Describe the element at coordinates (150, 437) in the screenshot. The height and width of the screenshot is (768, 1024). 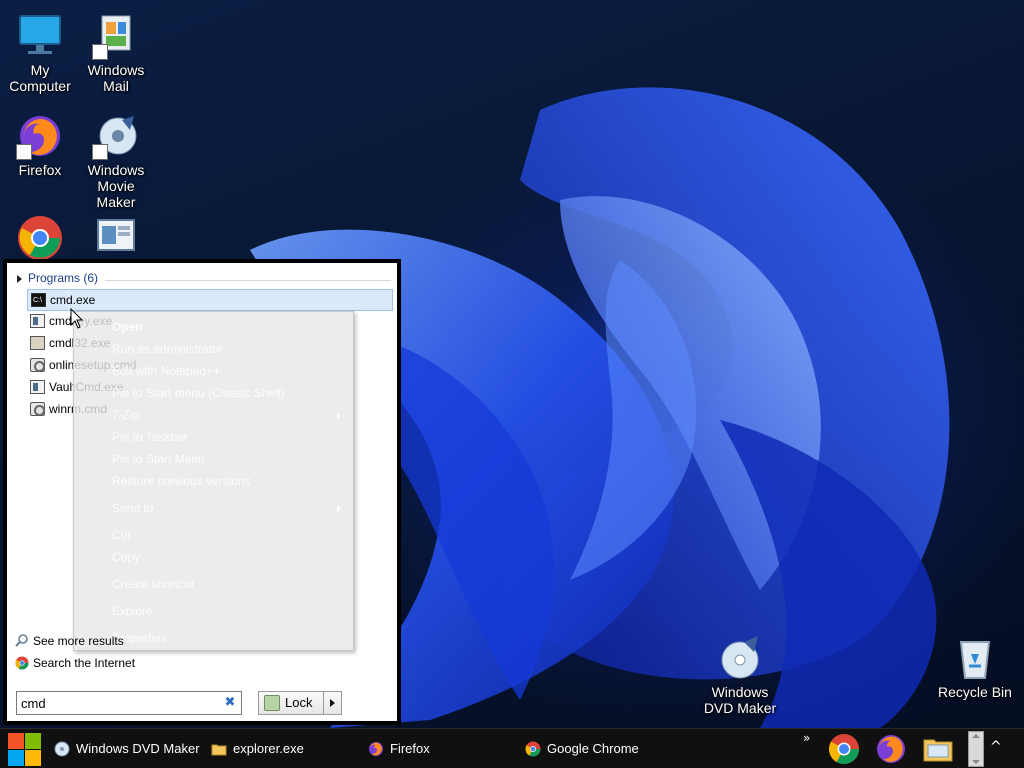
I see `context-menu-pin-taskbar: Pin to Taskbar` at that location.